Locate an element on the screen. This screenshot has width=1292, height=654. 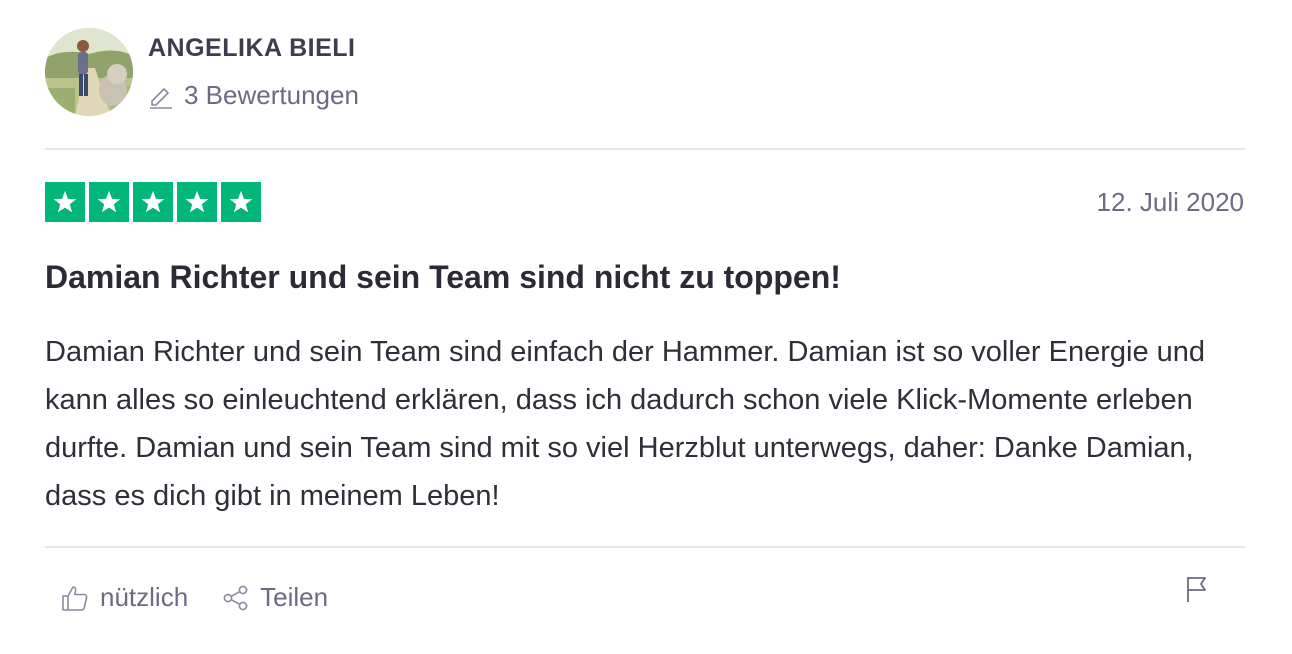
pencil-icon is located at coordinates (161, 98).